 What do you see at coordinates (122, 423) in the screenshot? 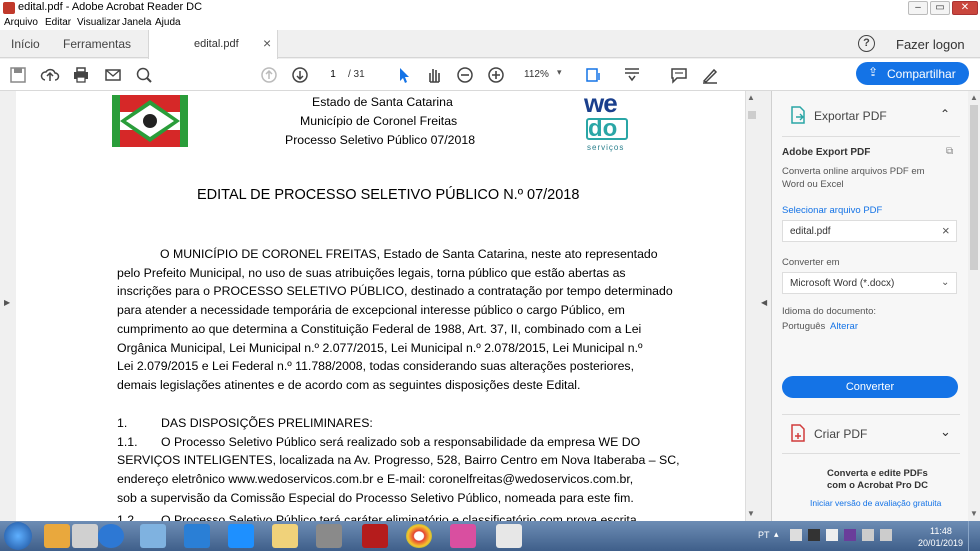
I see `section-1-number: 1.` at bounding box center [122, 423].